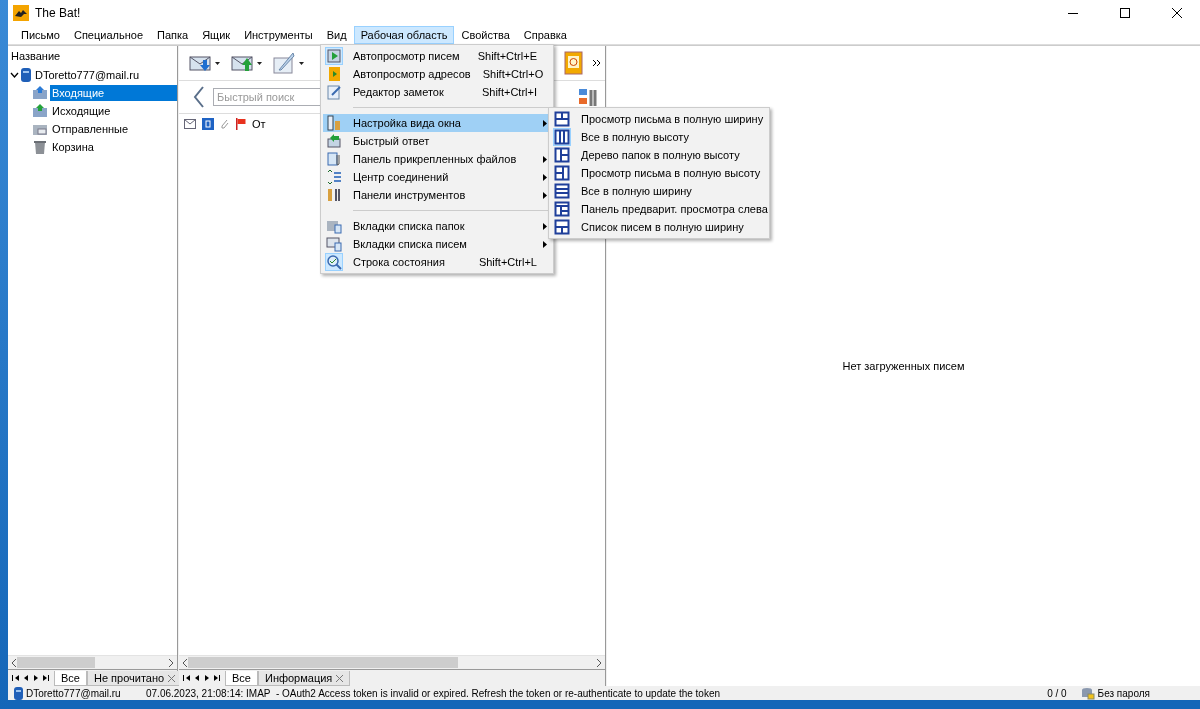  I want to click on tab: Информация, so click(304, 678).